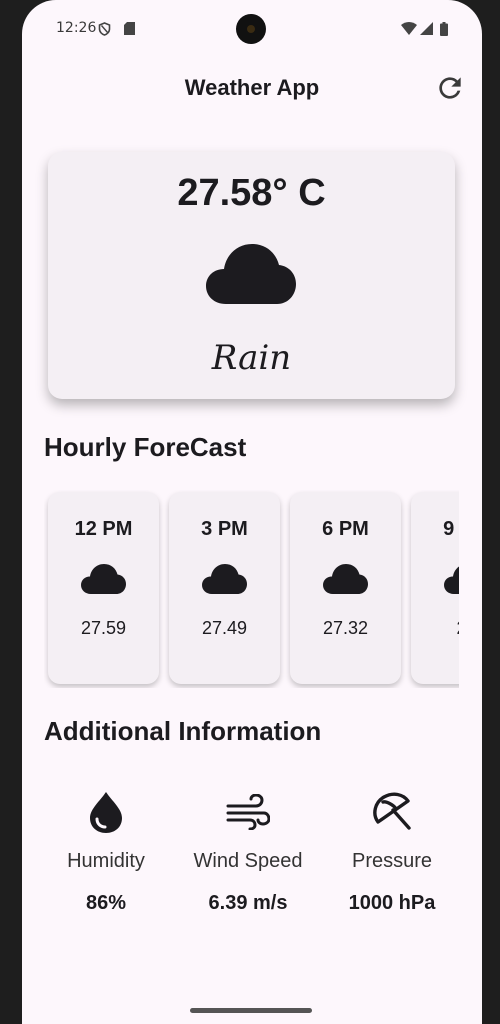  I want to click on hourly-forecast-card: 3 PM 27.49, so click(224, 588).